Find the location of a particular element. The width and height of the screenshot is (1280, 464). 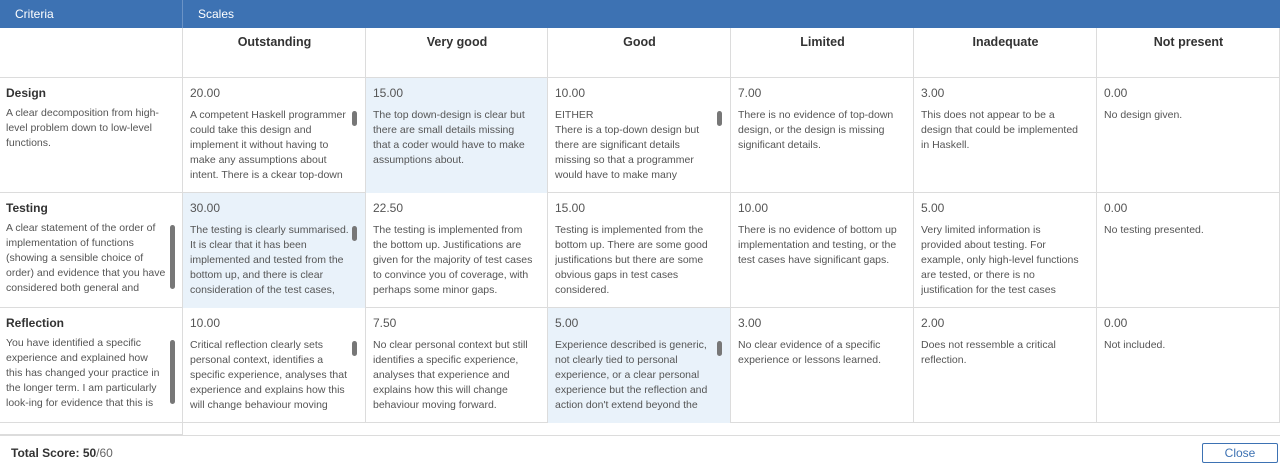

rating-score: 7.00 is located at coordinates (750, 93).